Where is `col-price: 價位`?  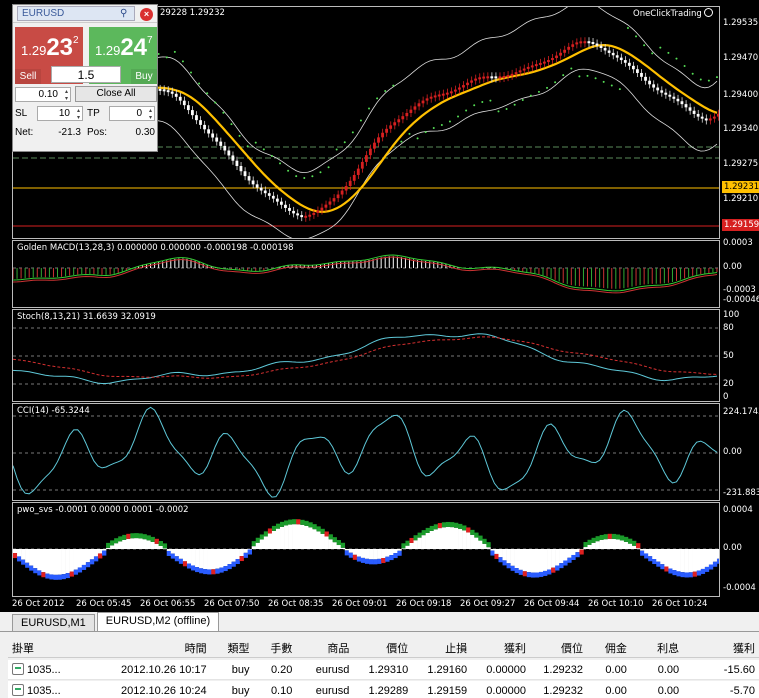
col-price: 價位 is located at coordinates (382, 648).